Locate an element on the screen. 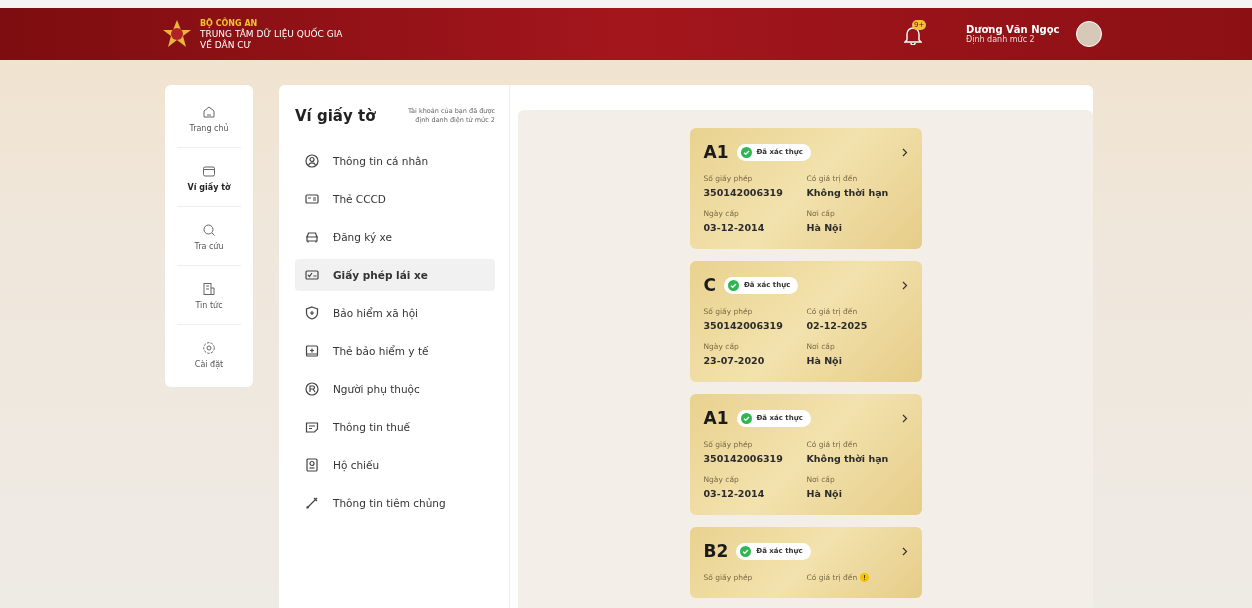 This screenshot has height=608, width=1252. shield-icon is located at coordinates (312, 313).